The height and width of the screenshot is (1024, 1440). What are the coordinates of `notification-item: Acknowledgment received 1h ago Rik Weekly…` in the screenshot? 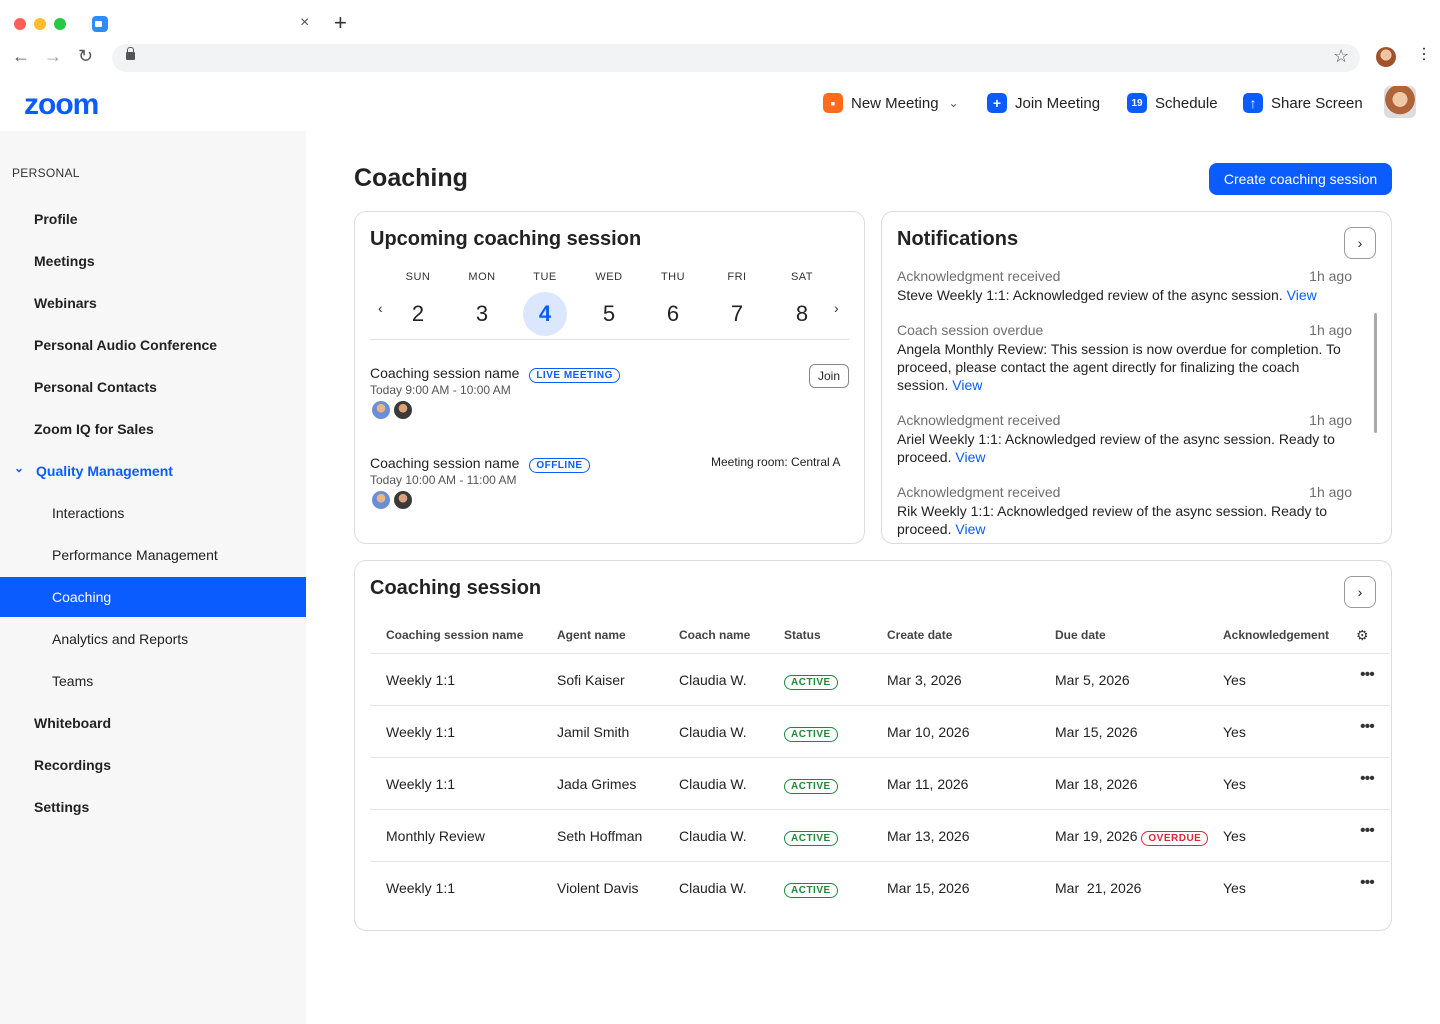 It's located at (1124, 512).